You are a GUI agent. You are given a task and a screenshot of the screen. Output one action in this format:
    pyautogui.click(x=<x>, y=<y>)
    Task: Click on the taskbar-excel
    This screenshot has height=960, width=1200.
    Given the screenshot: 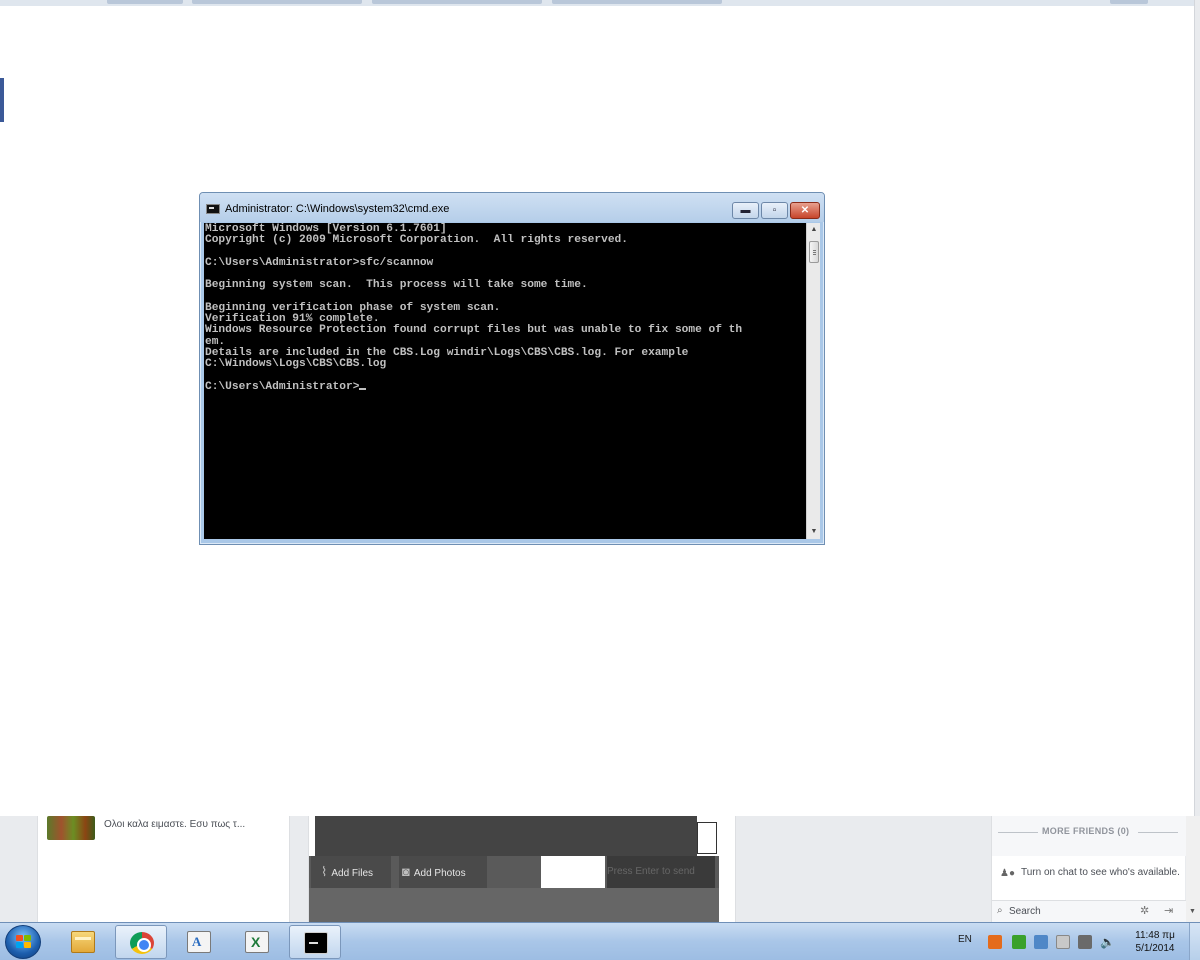 What is the action you would take?
    pyautogui.click(x=257, y=942)
    